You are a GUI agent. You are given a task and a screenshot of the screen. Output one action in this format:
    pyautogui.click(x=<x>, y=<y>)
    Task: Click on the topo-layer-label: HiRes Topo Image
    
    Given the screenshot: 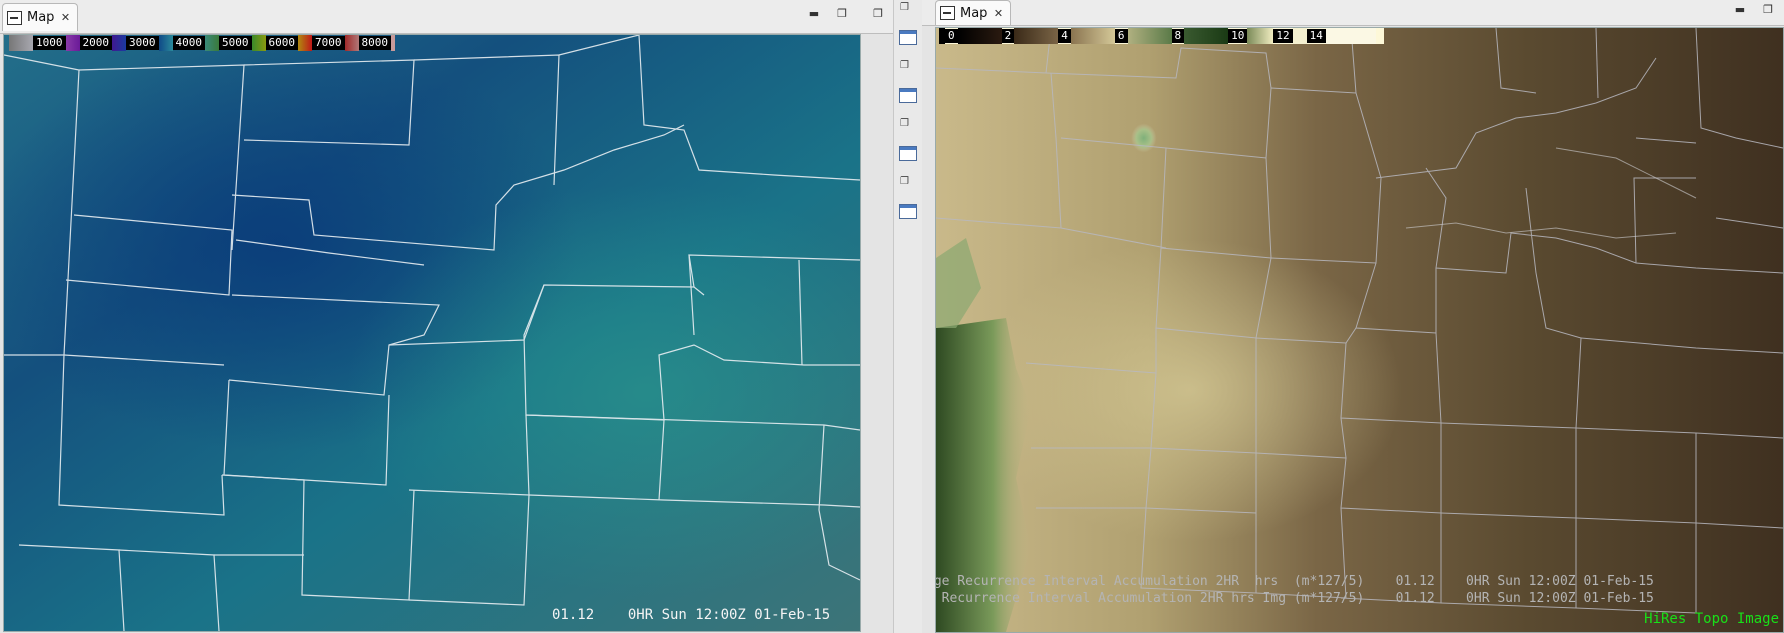 What is the action you would take?
    pyautogui.click(x=1711, y=619)
    